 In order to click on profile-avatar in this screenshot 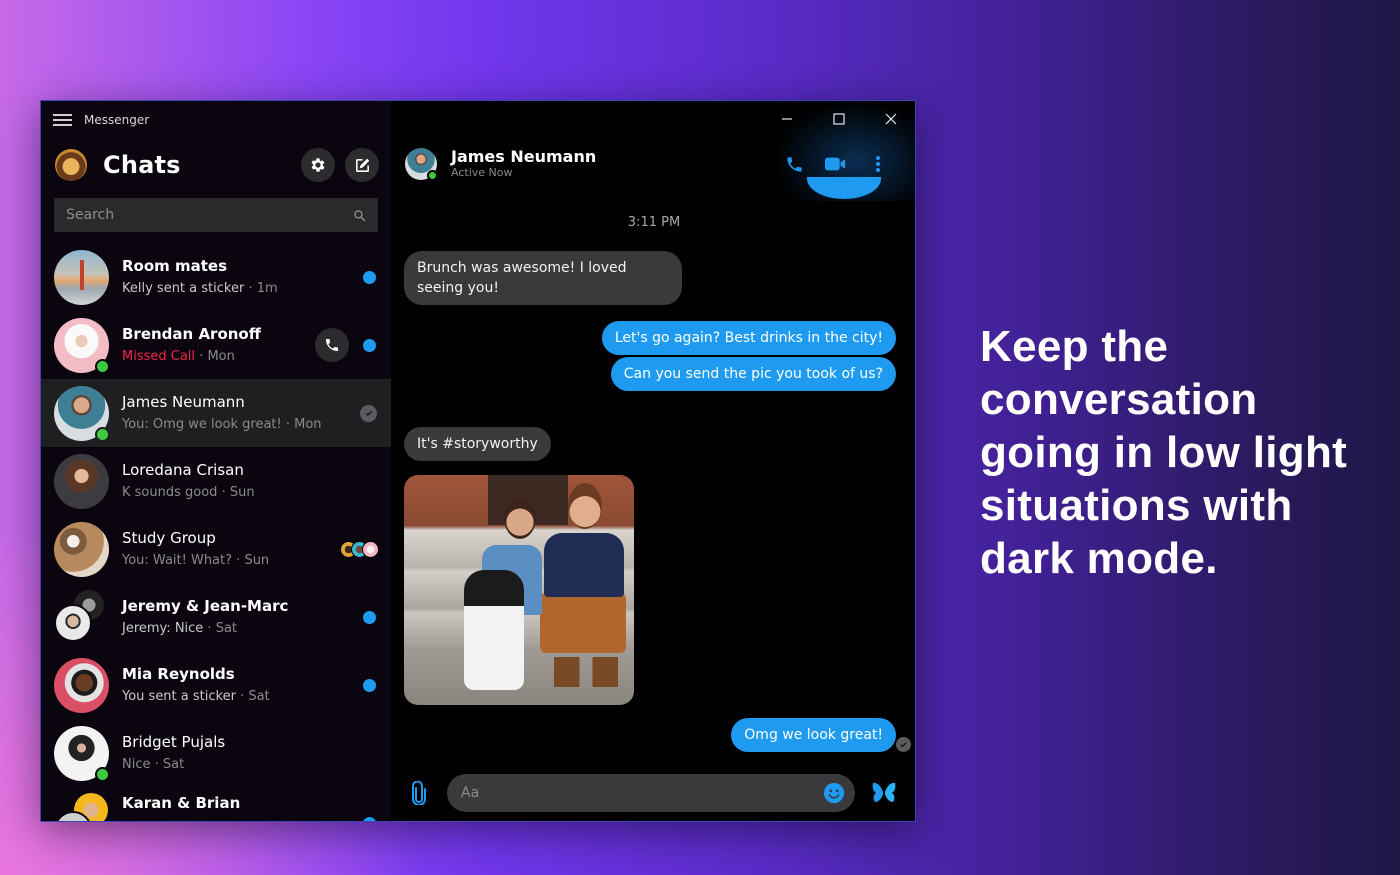, I will do `click(71, 165)`.